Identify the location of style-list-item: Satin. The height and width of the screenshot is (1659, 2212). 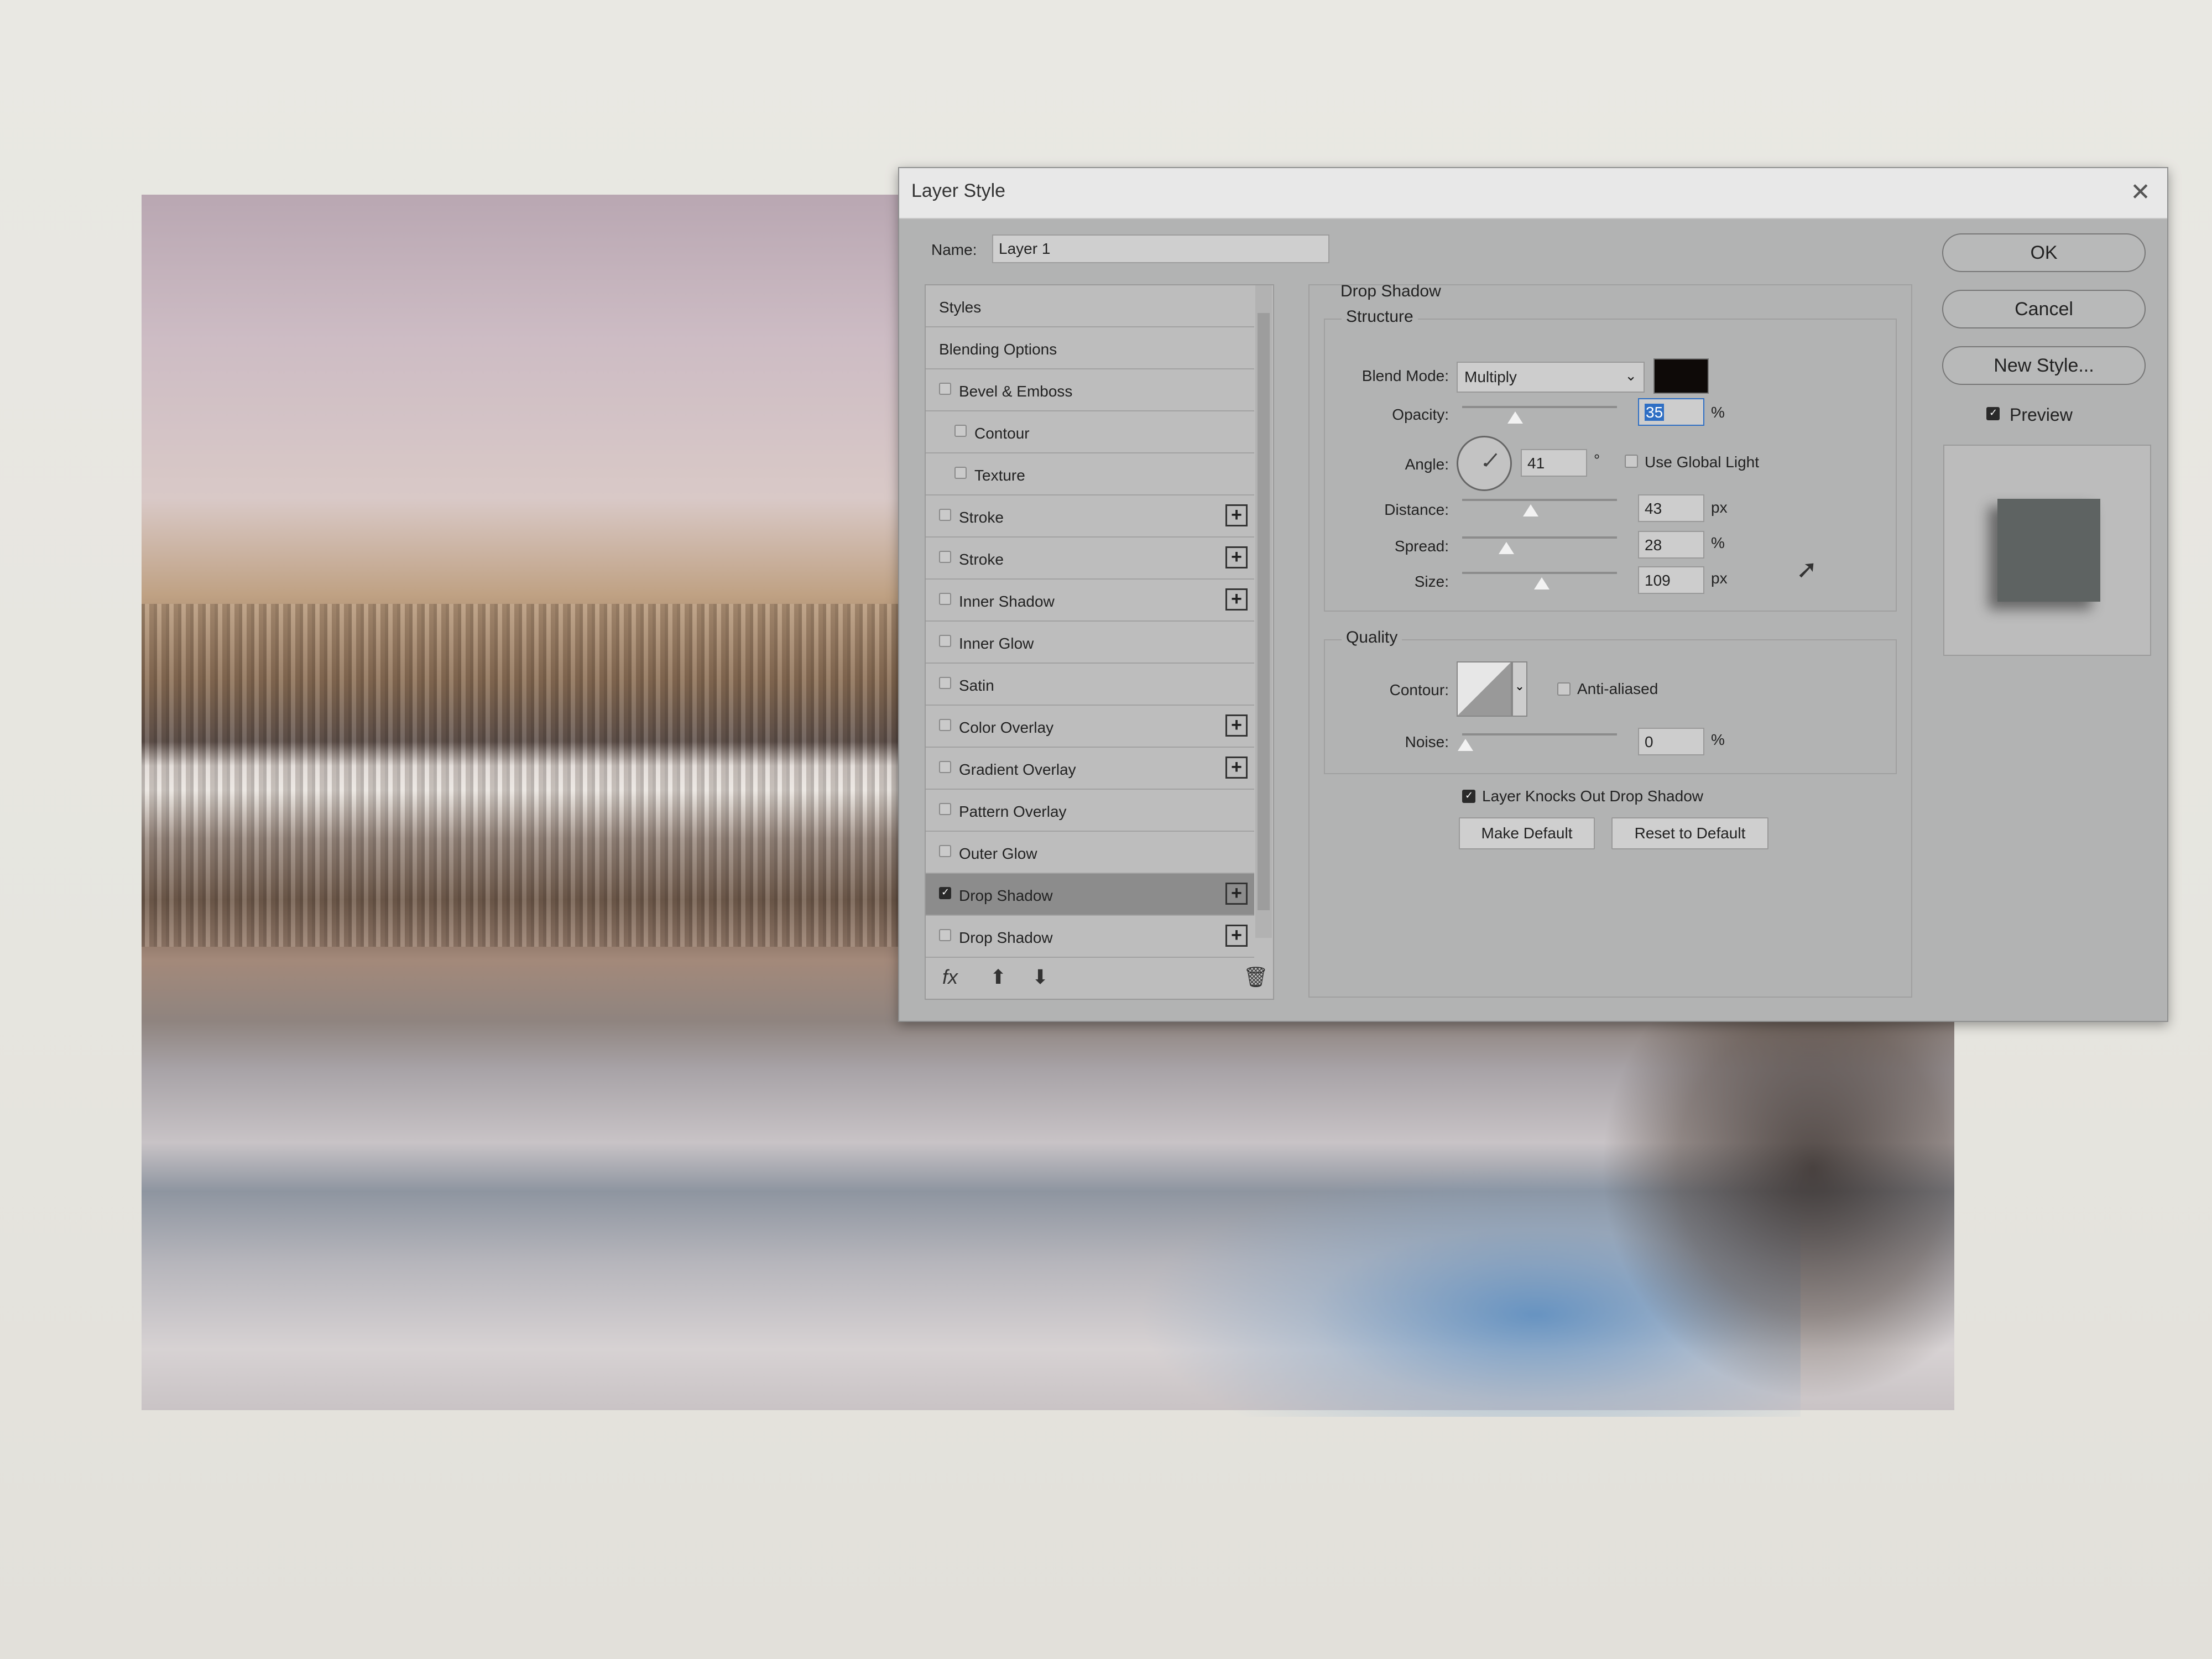
(1090, 685).